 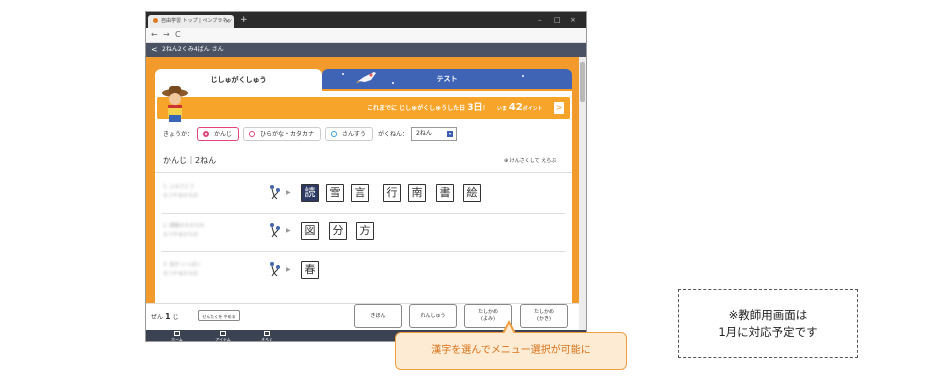 What do you see at coordinates (310, 193) in the screenshot?
I see `kanji-card: 読` at bounding box center [310, 193].